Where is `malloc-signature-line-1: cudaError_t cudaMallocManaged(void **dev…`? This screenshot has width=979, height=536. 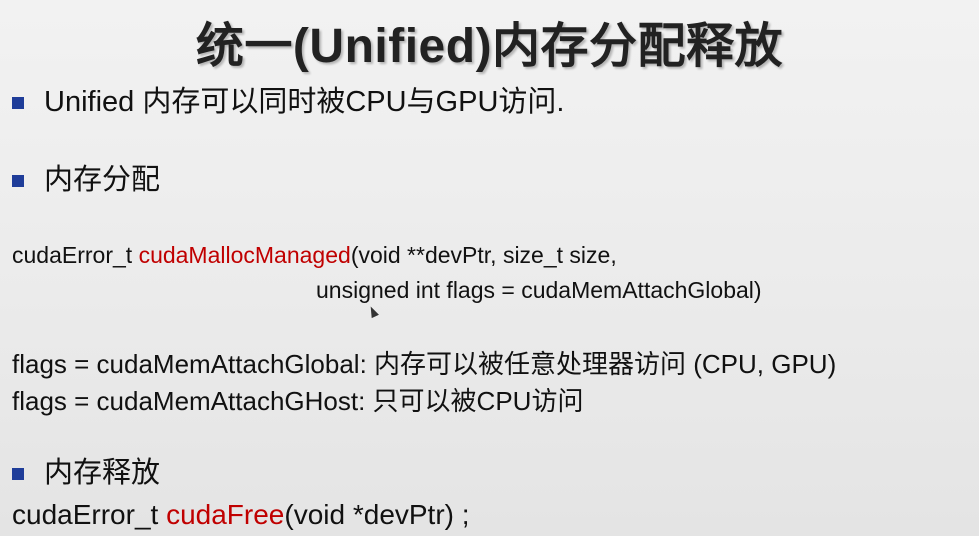 malloc-signature-line-1: cudaError_t cudaMallocManaged(void **dev… is located at coordinates (314, 255).